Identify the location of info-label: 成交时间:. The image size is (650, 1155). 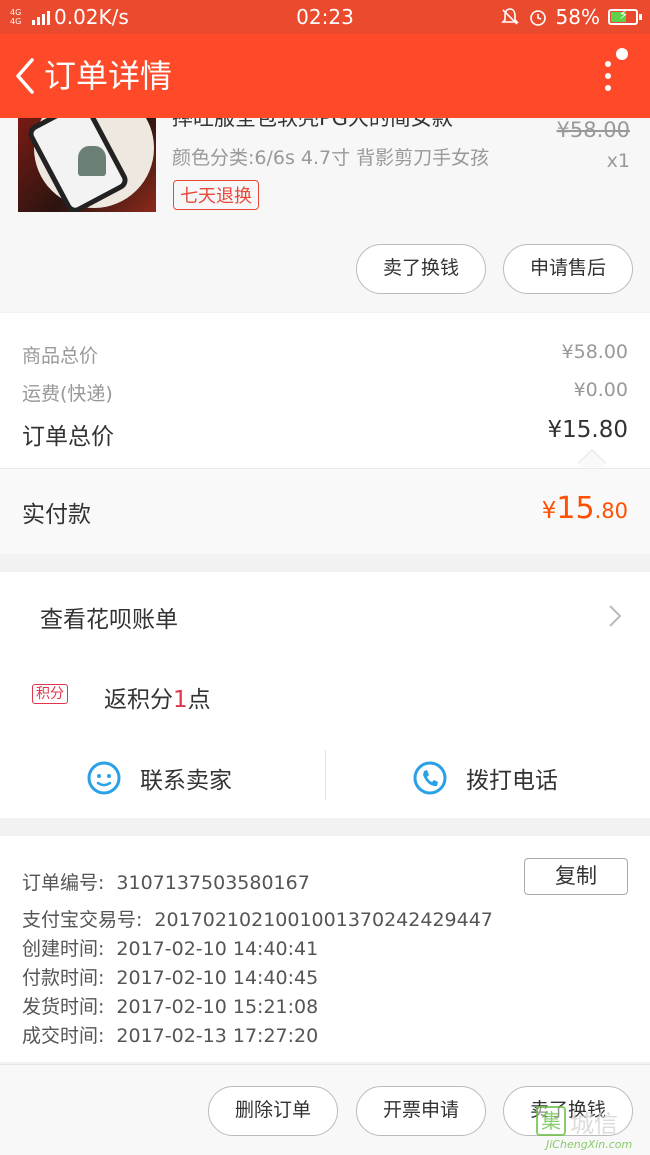
(63, 1036).